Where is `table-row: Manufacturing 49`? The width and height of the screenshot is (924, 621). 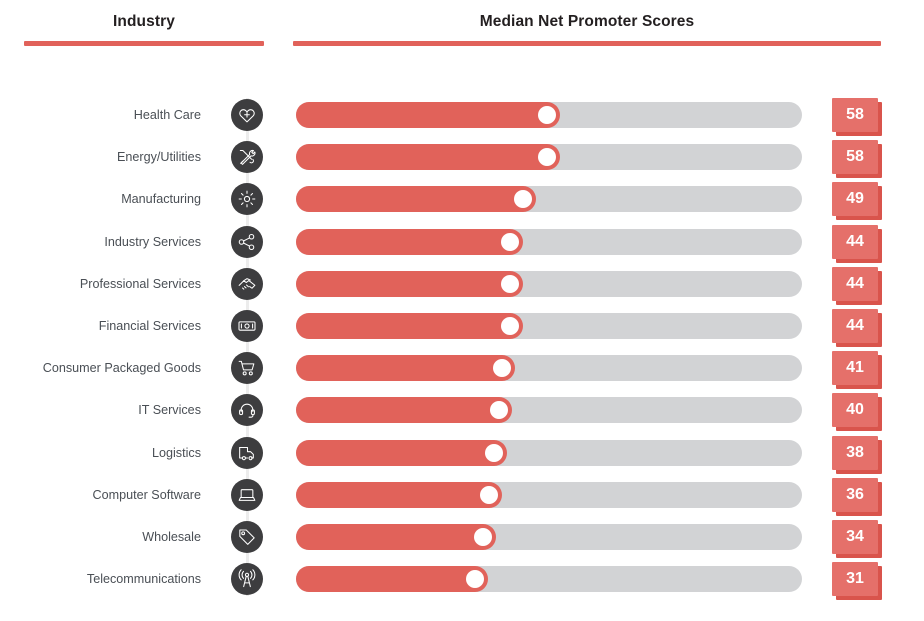 table-row: Manufacturing 49 is located at coordinates (462, 201).